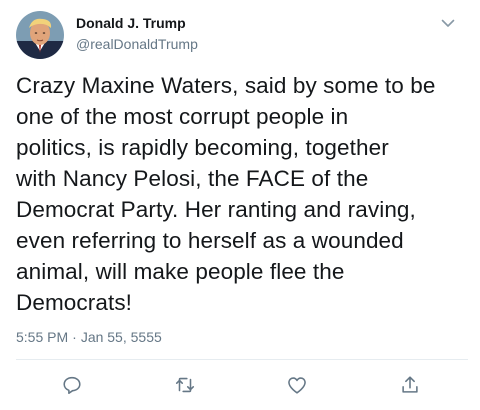  What do you see at coordinates (137, 44) in the screenshot?
I see `author-handle: @realDonaldTrump` at bounding box center [137, 44].